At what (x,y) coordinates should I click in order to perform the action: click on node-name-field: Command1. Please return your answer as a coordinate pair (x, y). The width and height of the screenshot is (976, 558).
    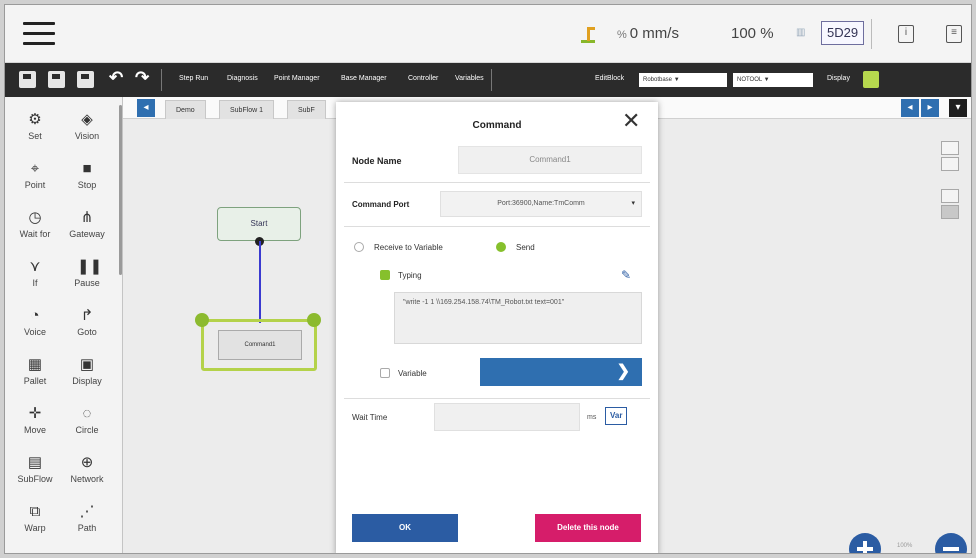
    Looking at the image, I should click on (550, 160).